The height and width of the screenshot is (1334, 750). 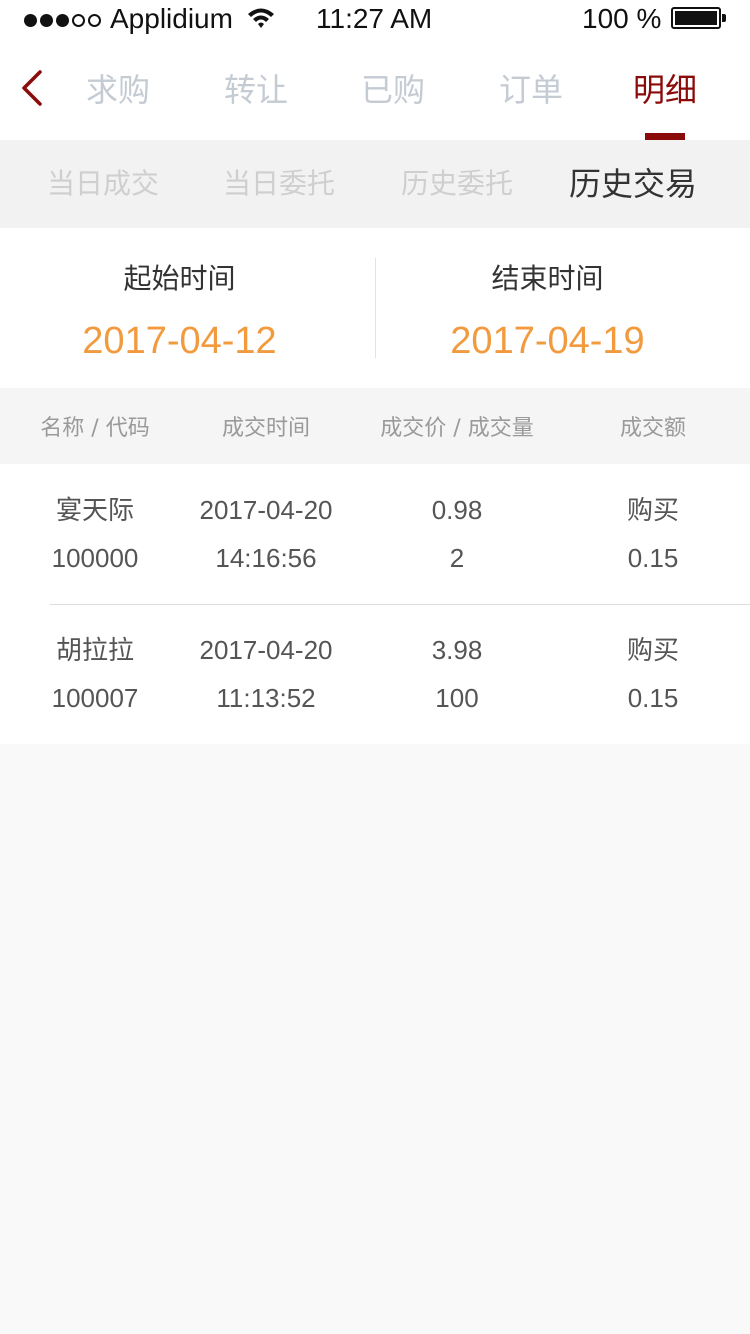 I want to click on subtab-today-deals: 当日成交, so click(x=103, y=184).